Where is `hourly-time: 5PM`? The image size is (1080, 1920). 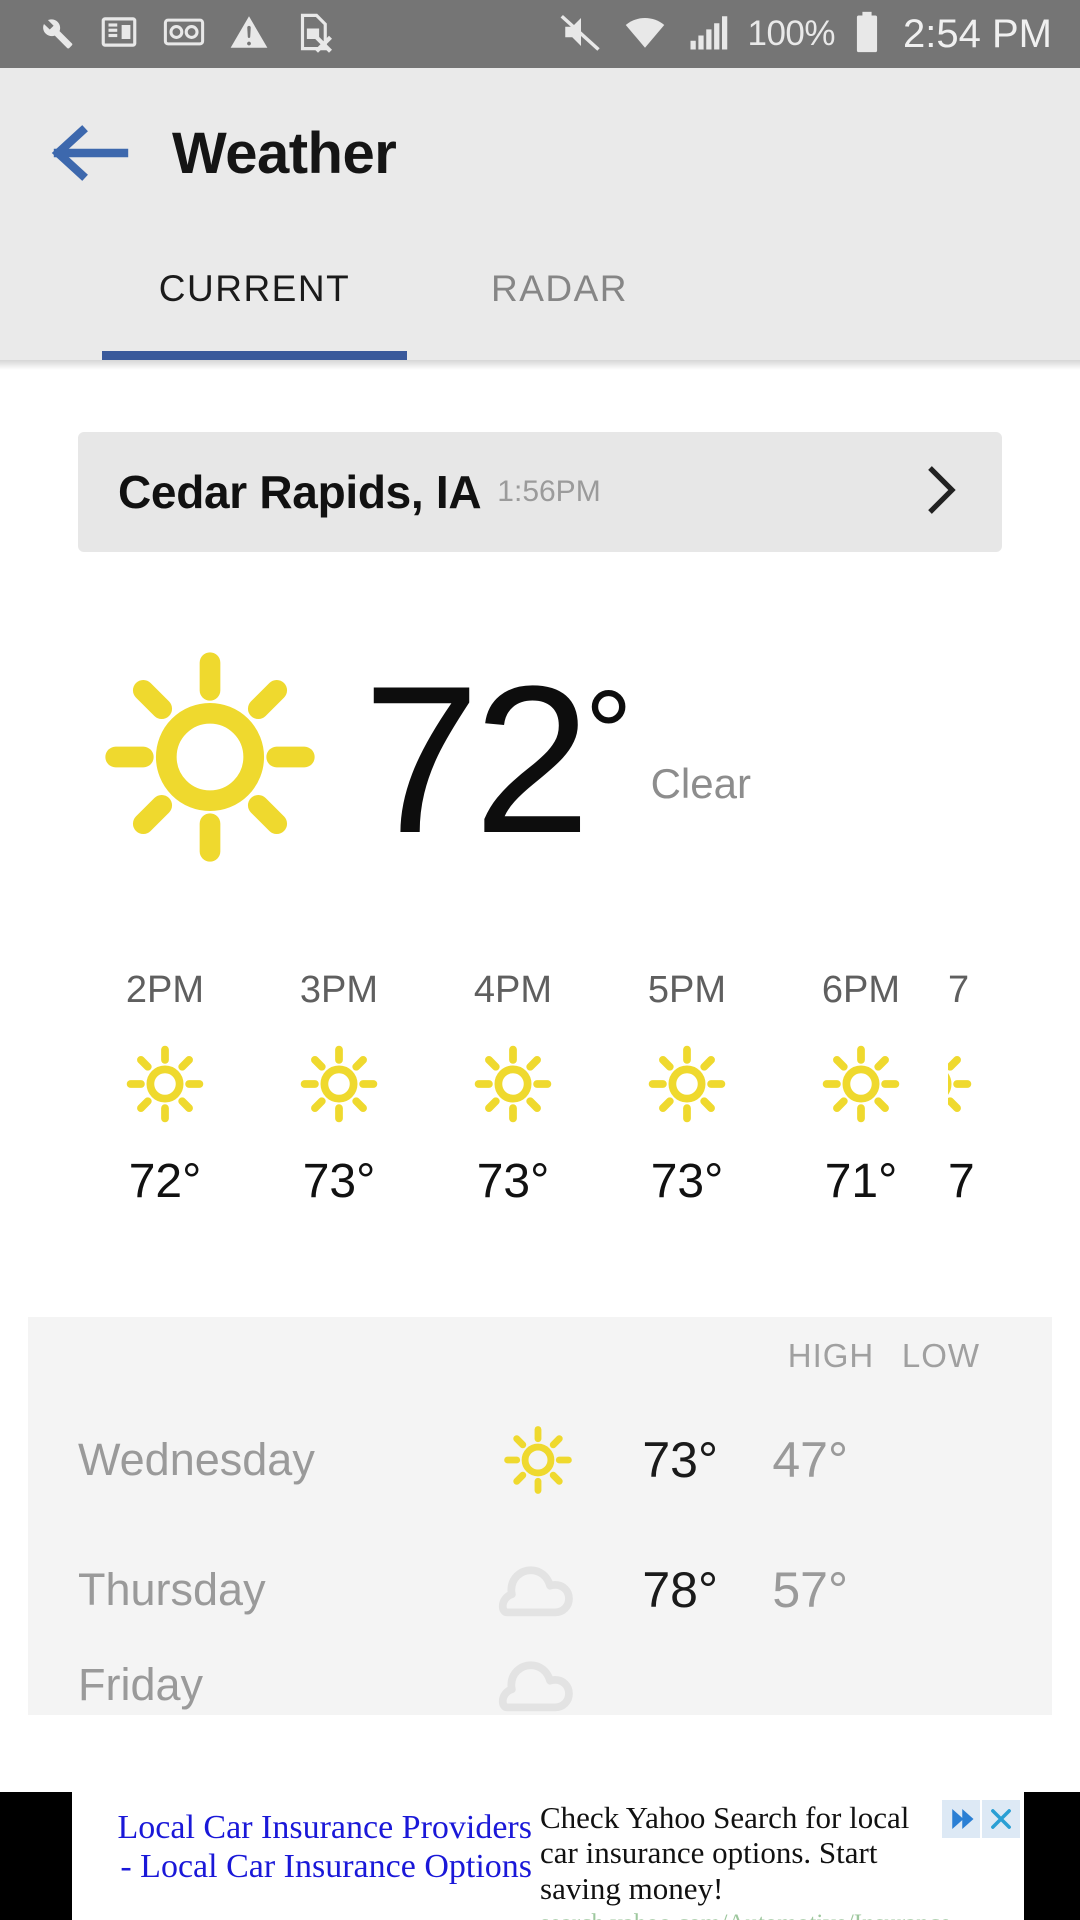
hourly-time: 5PM is located at coordinates (687, 990).